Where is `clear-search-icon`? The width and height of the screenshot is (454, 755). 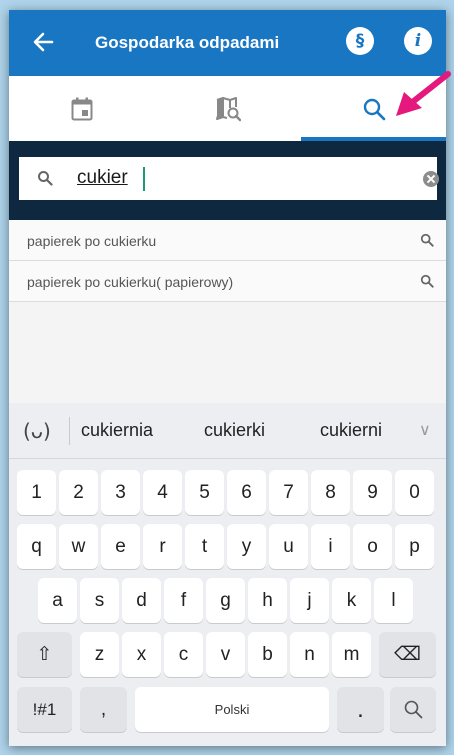
clear-search-icon is located at coordinates (431, 179).